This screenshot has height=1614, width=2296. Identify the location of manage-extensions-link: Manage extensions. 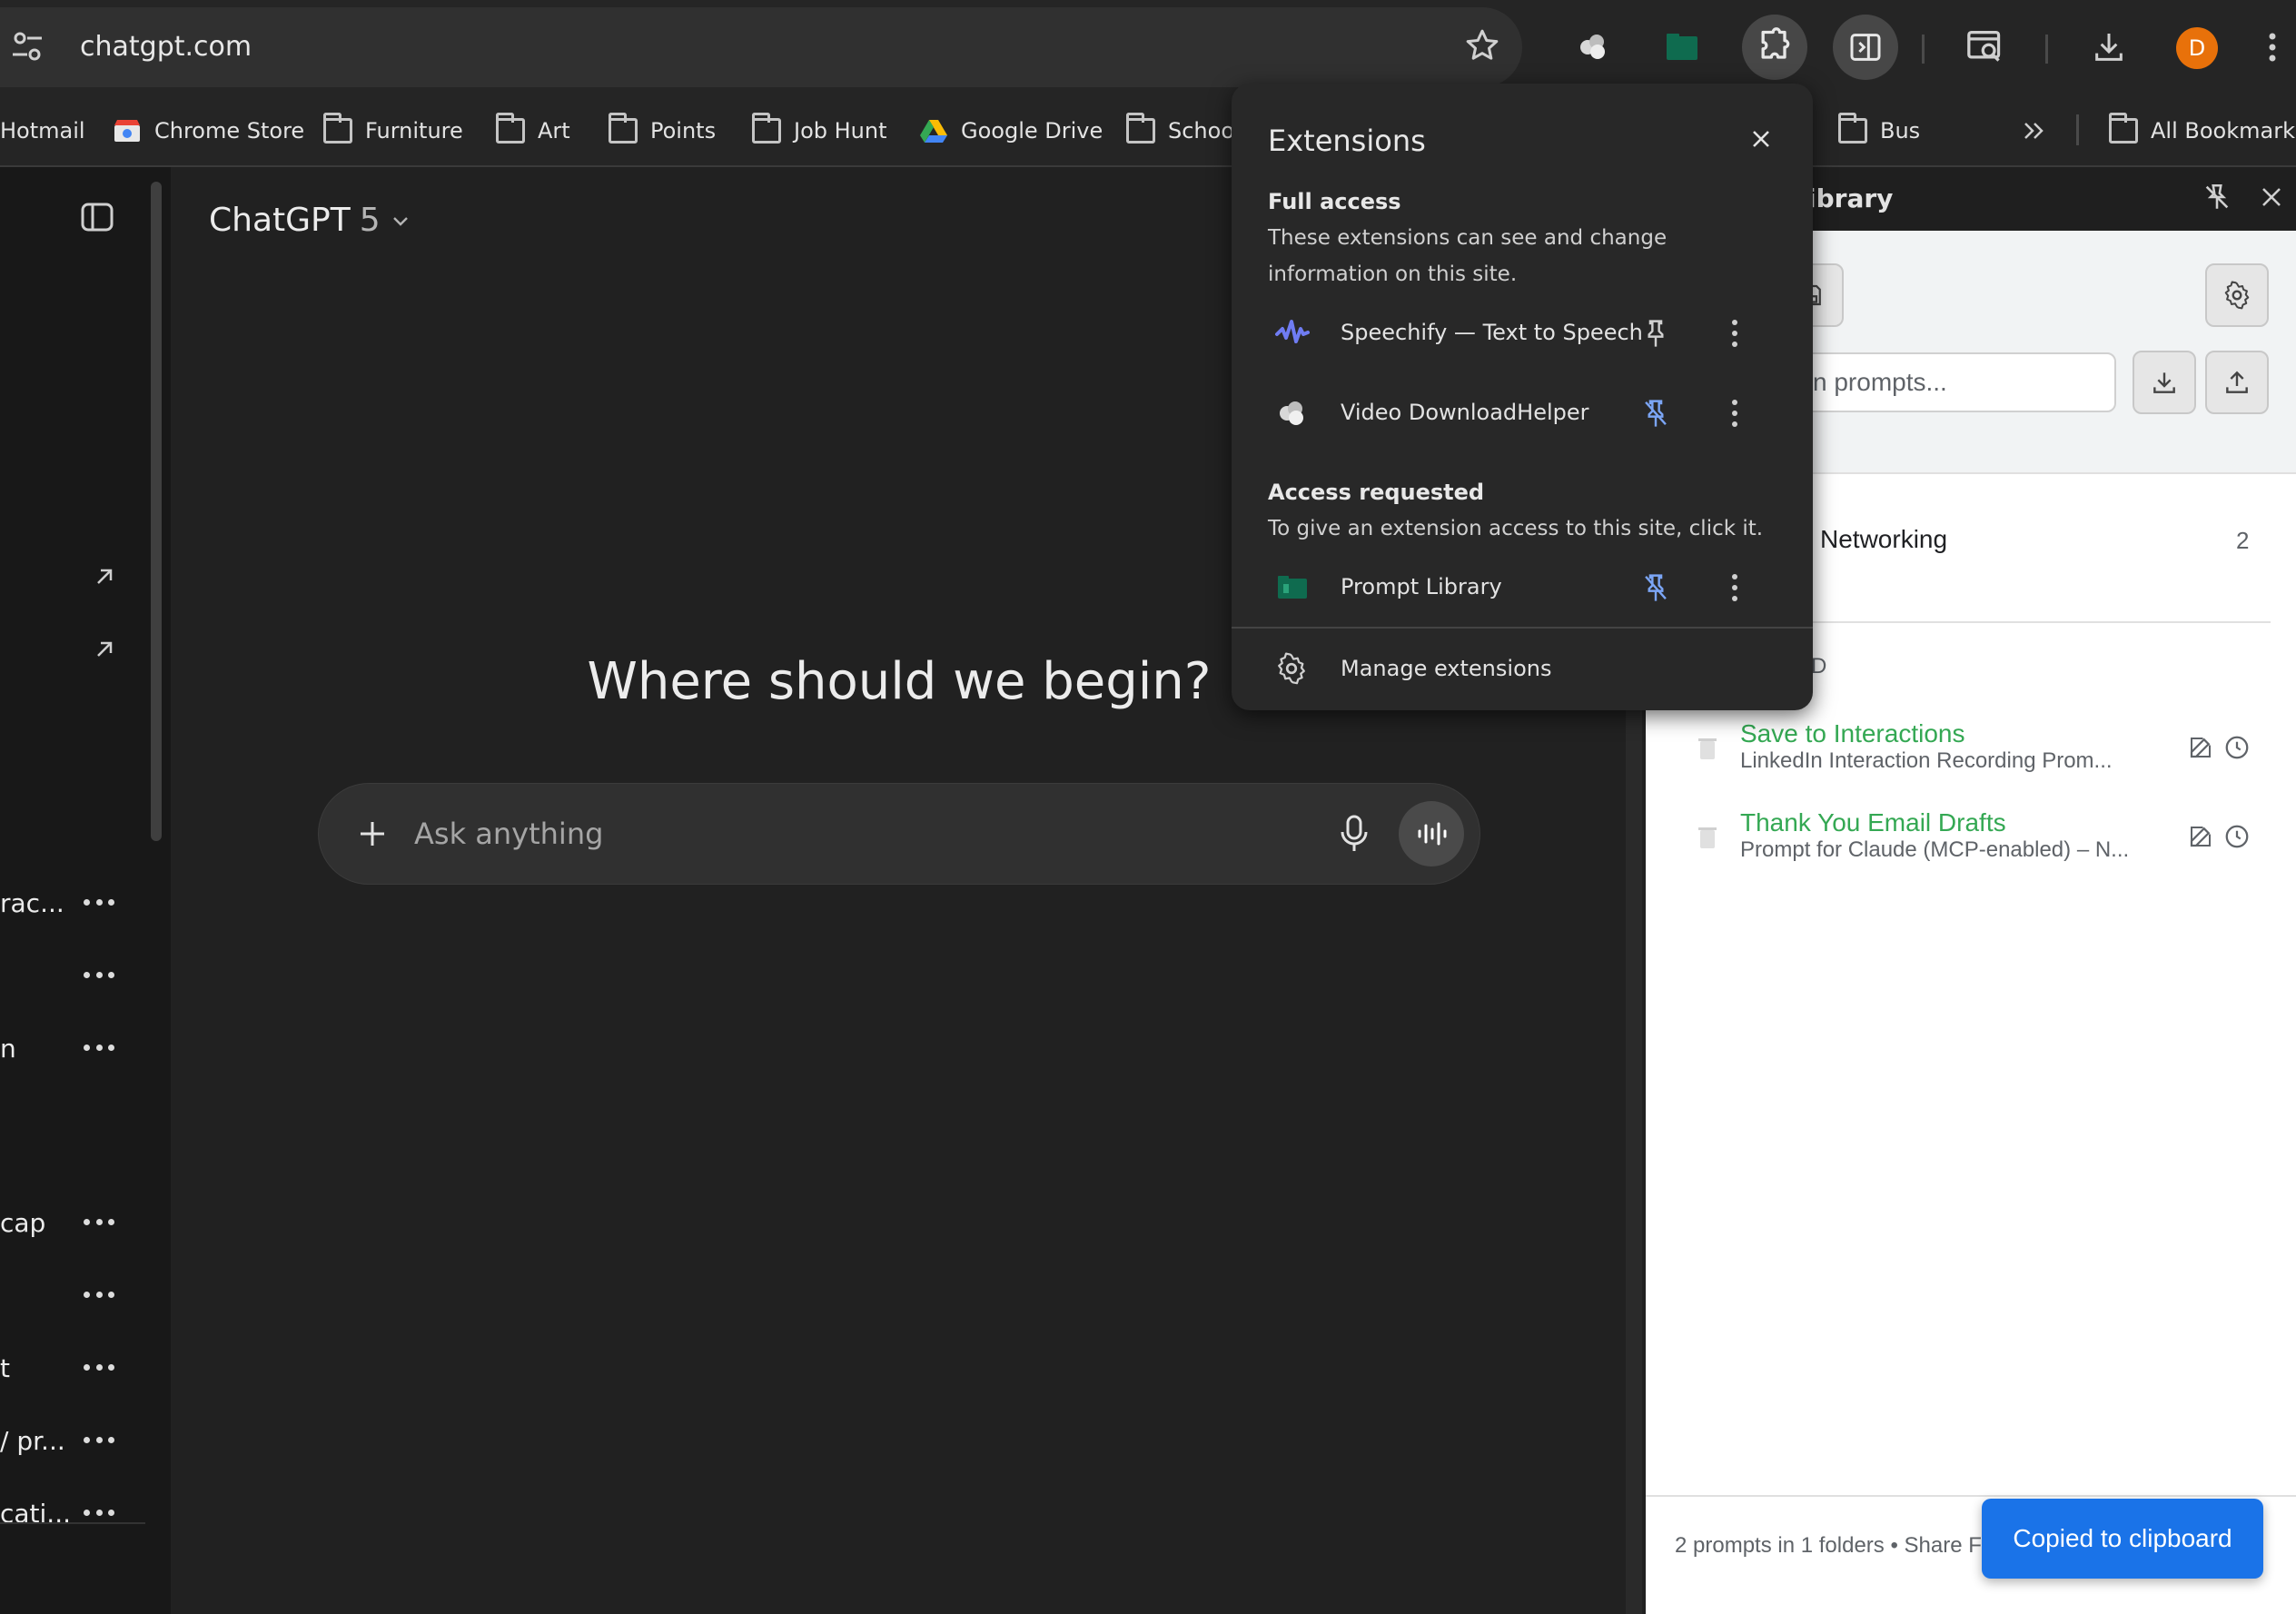
(1446, 668).